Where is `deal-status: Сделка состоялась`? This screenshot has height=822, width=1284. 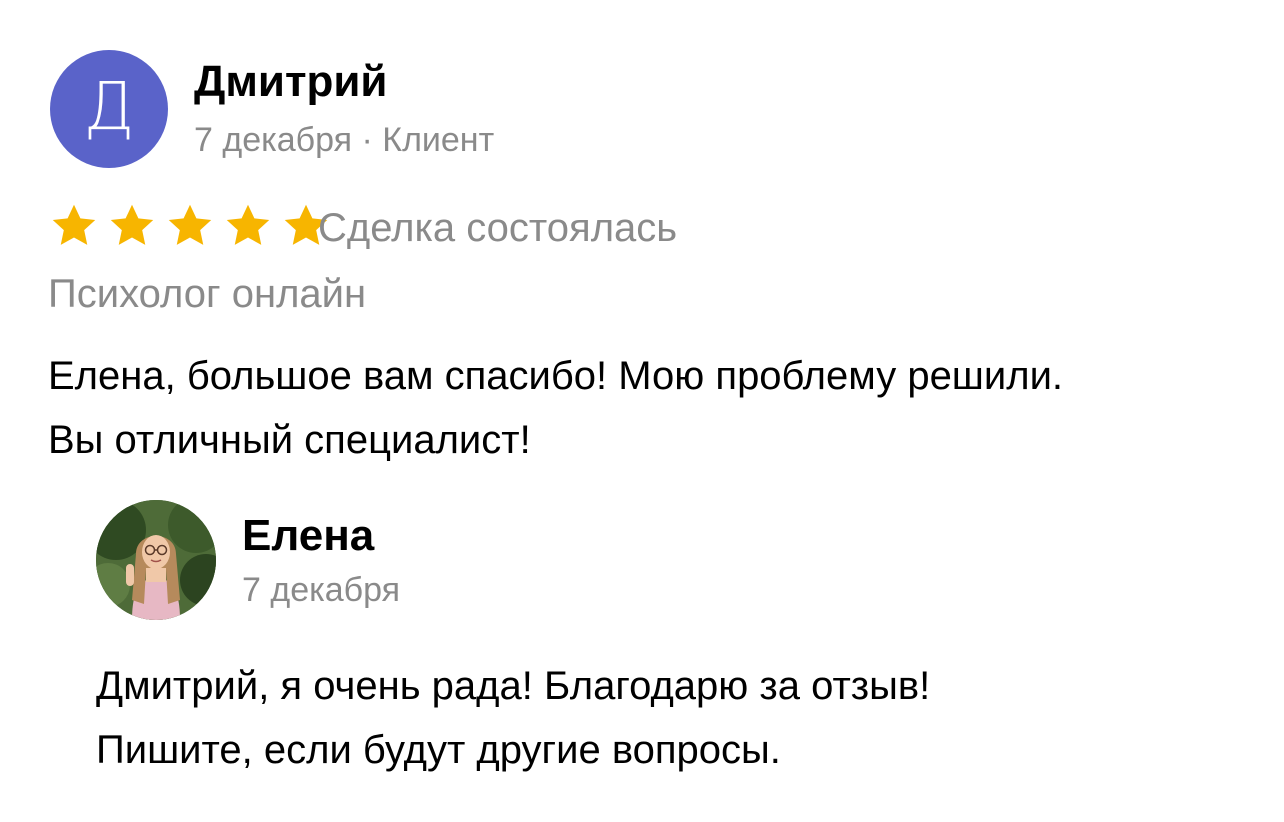 deal-status: Сделка состоялась is located at coordinates (498, 228).